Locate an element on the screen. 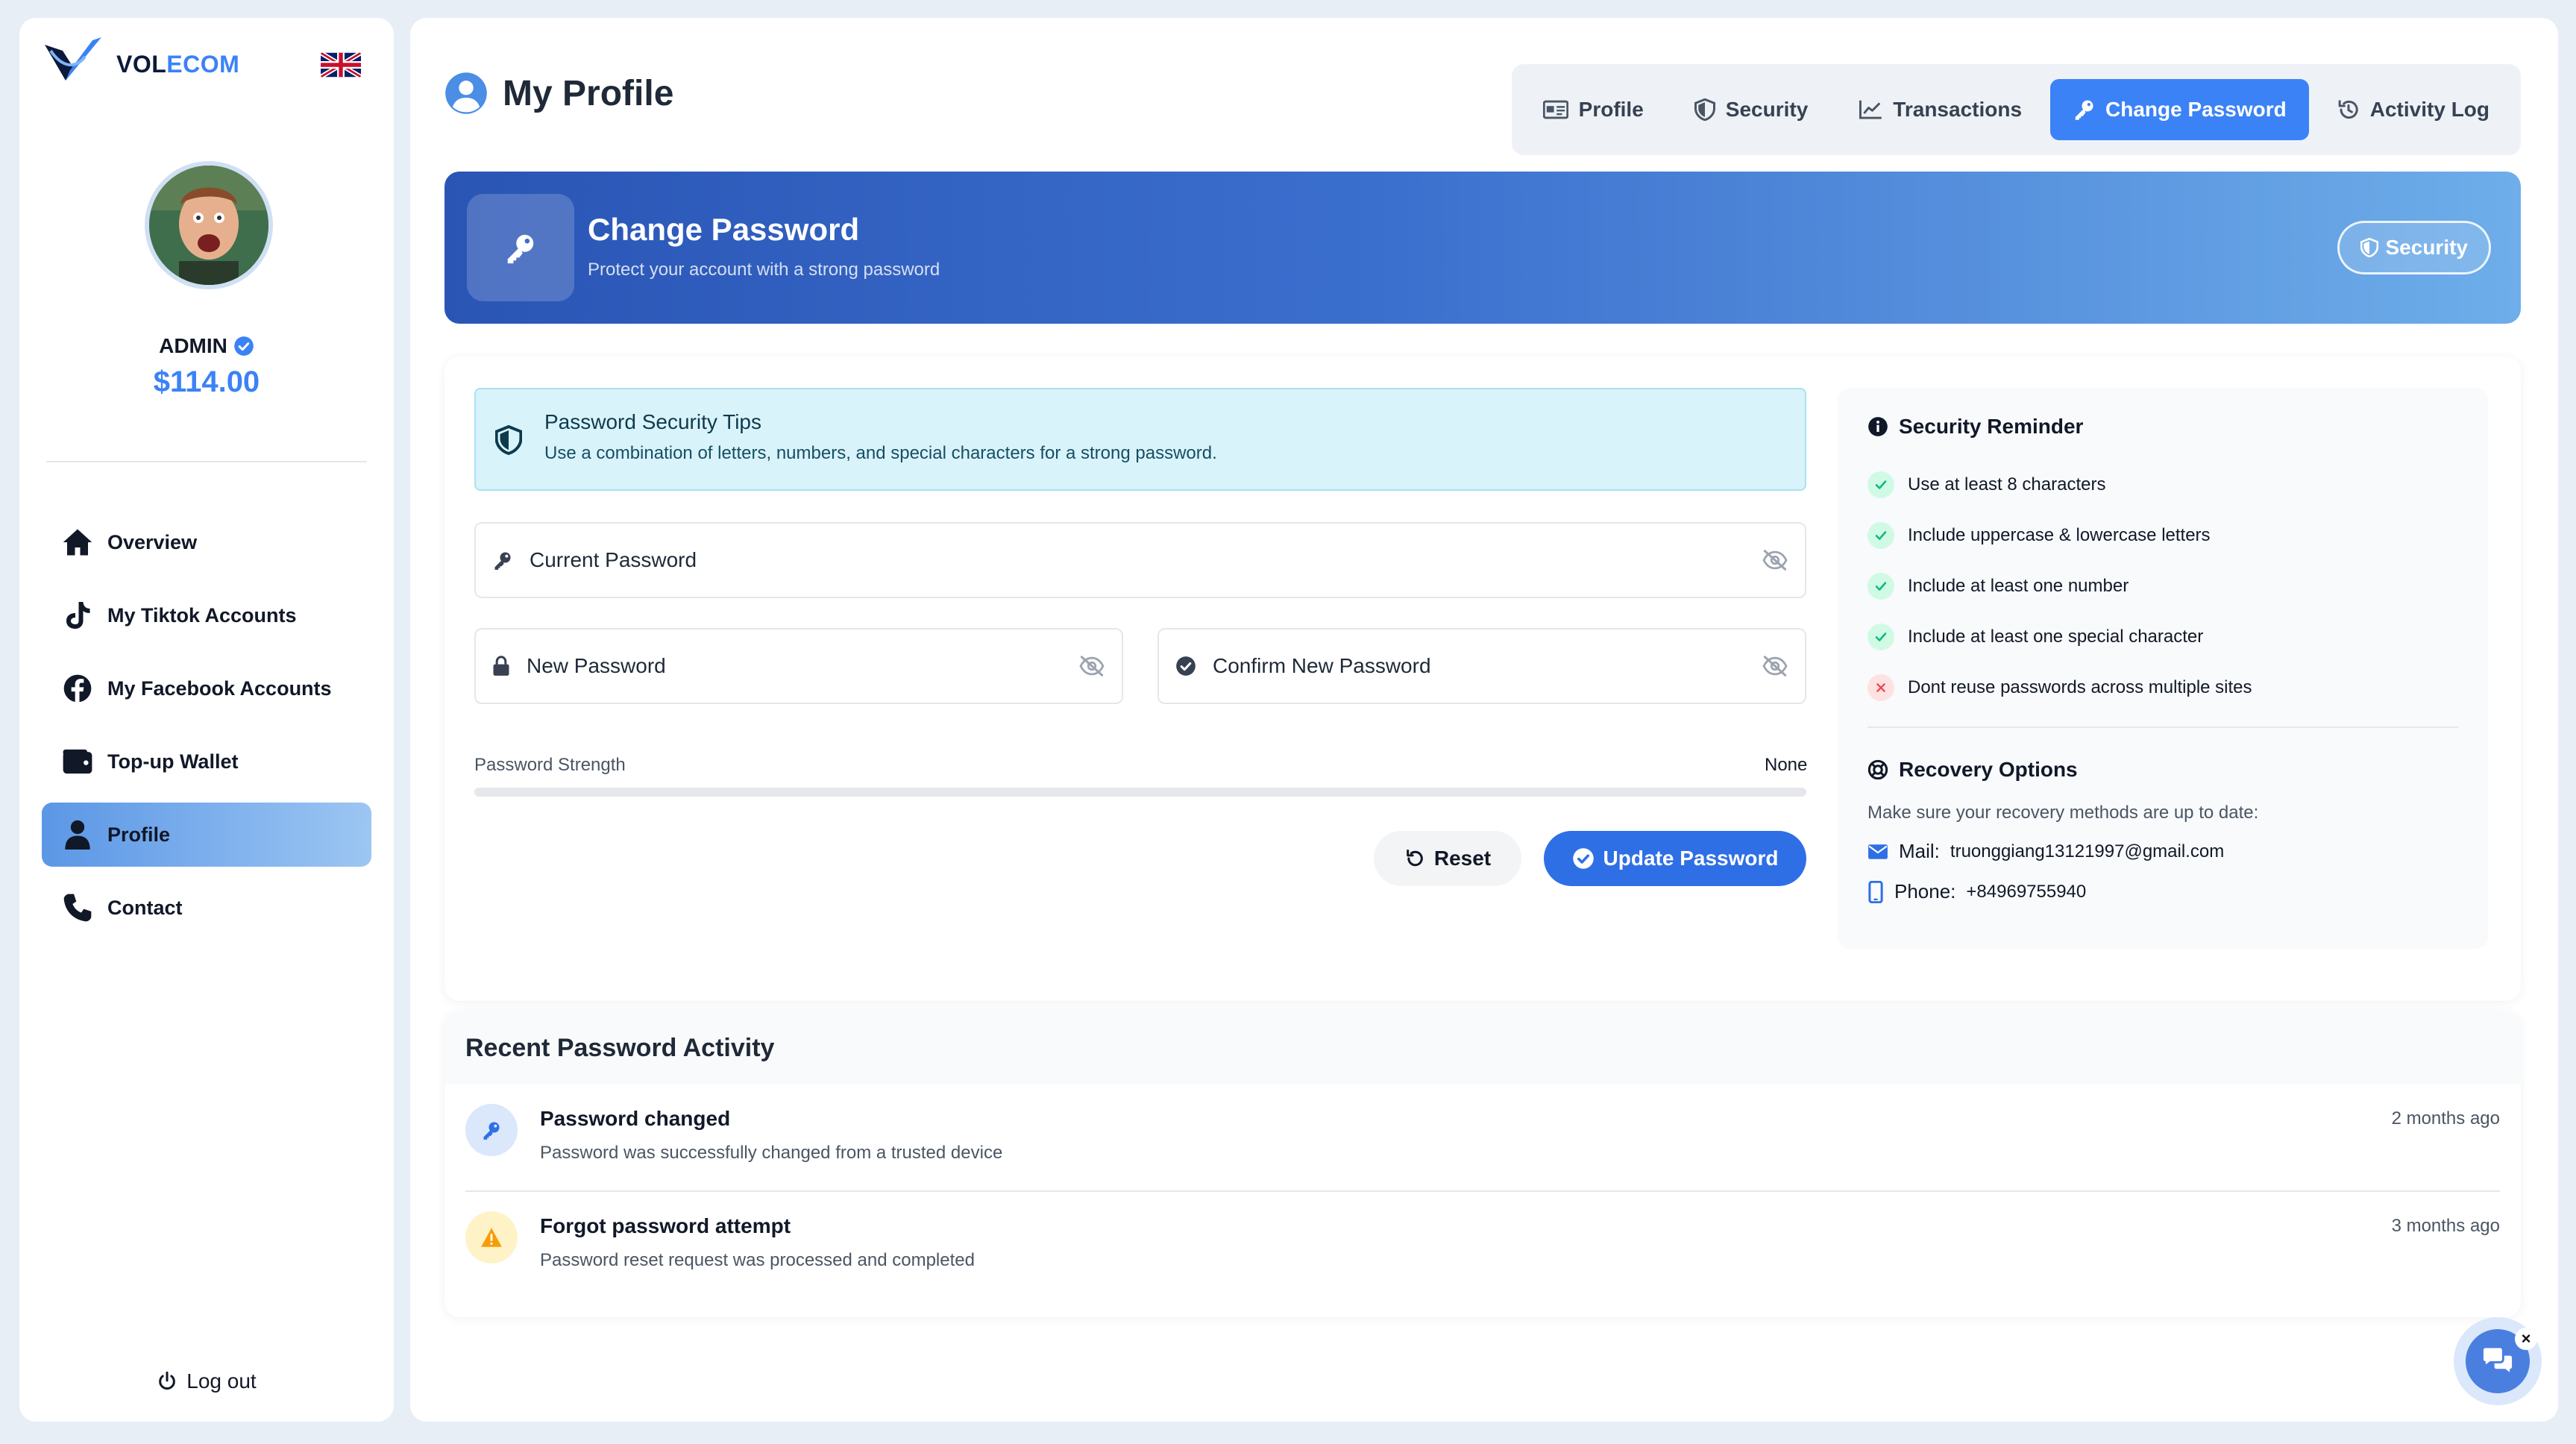 This screenshot has width=2576, height=1444. banner-title: Change Password is located at coordinates (724, 230).